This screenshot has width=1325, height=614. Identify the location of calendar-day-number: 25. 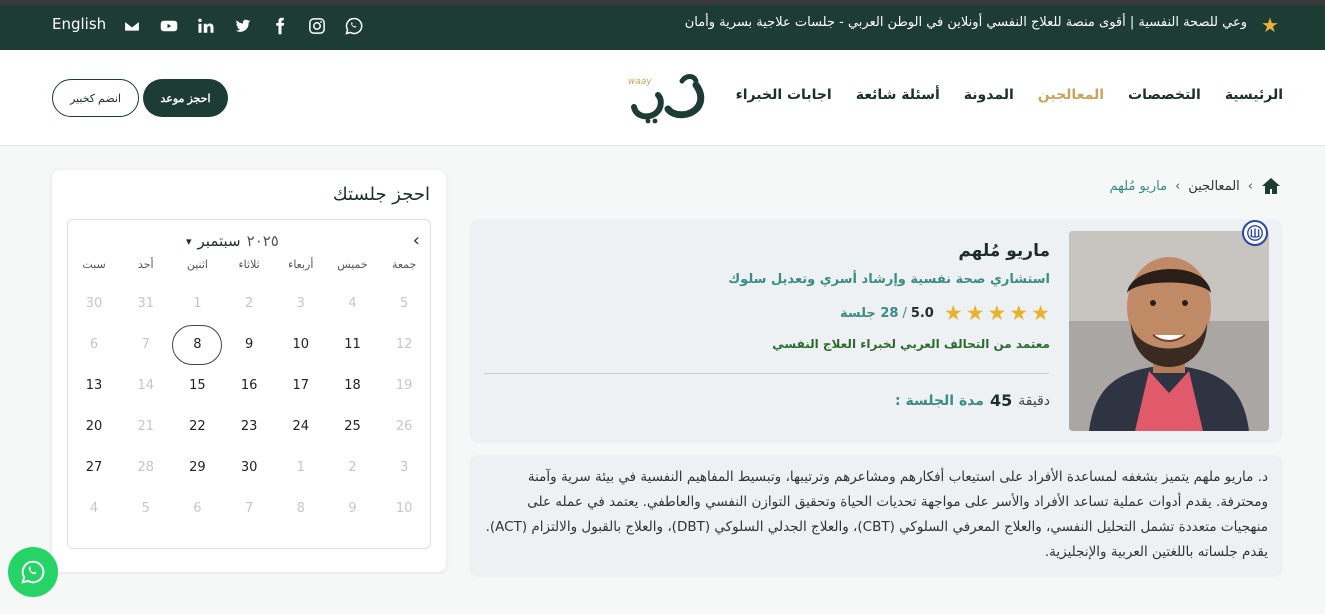
(352, 426).